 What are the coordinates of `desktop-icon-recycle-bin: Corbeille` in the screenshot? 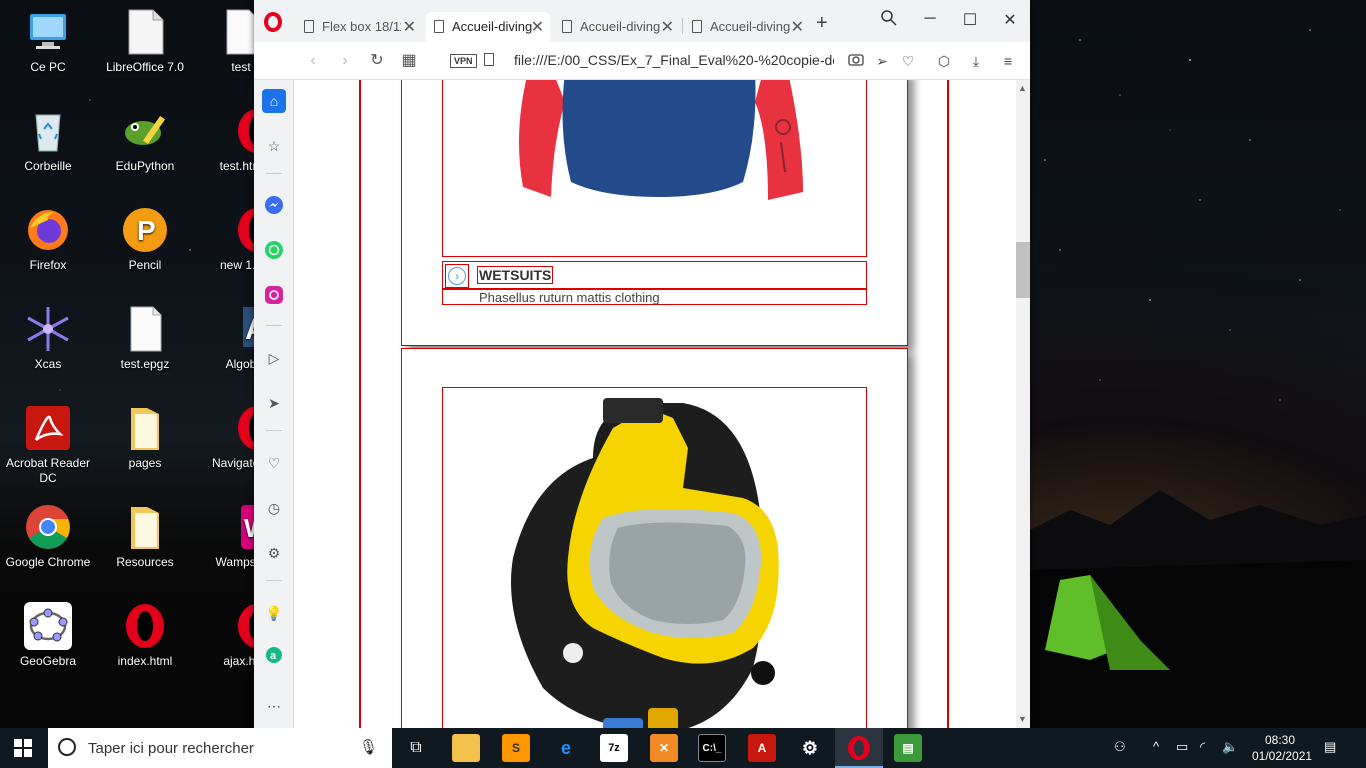 It's located at (48, 140).